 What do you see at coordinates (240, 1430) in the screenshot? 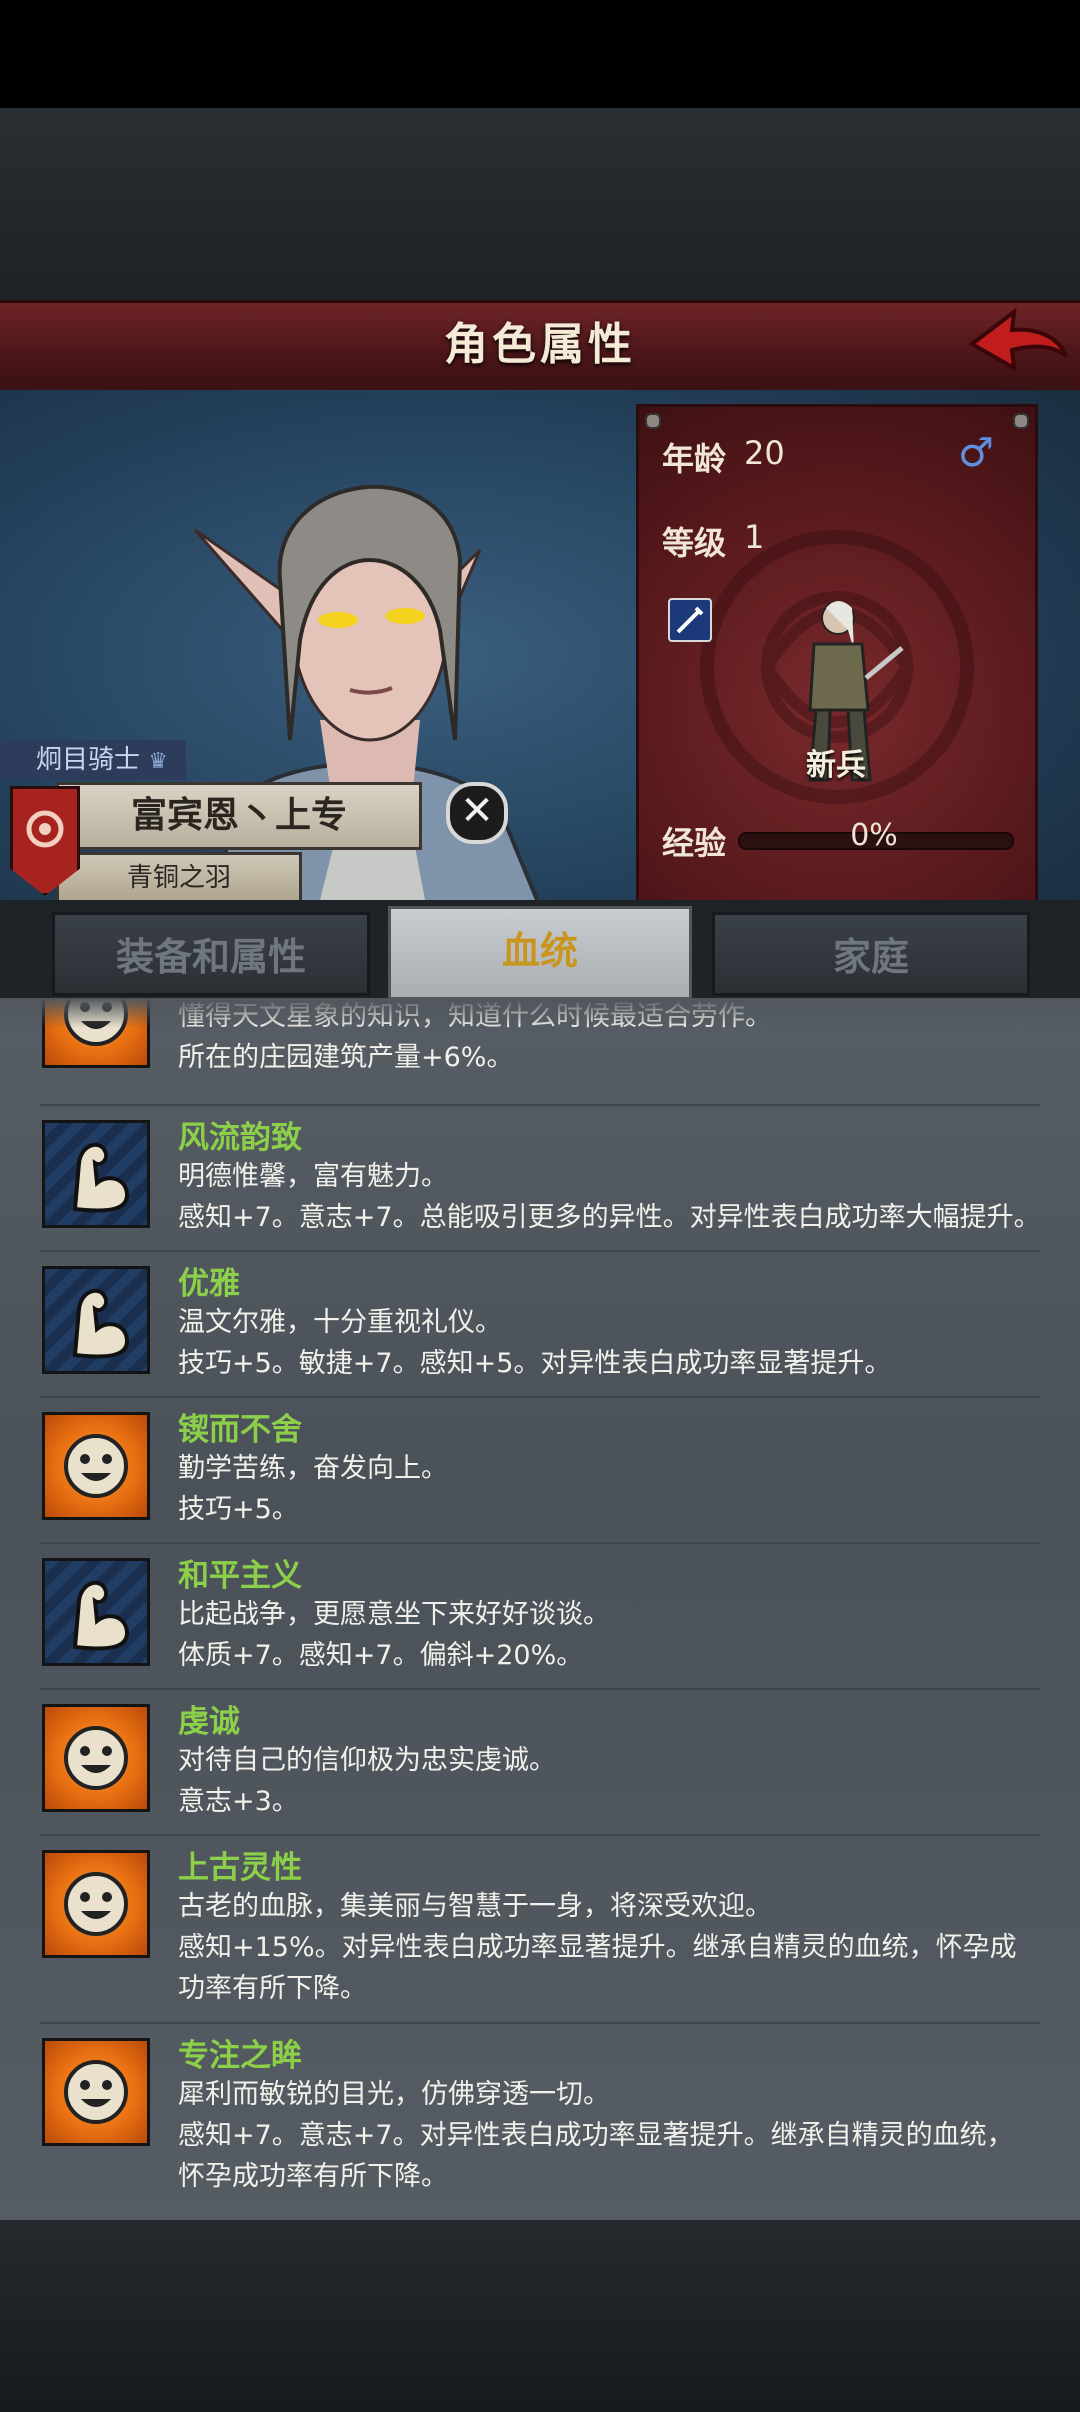
I see `trait-name: 锲而不舍` at bounding box center [240, 1430].